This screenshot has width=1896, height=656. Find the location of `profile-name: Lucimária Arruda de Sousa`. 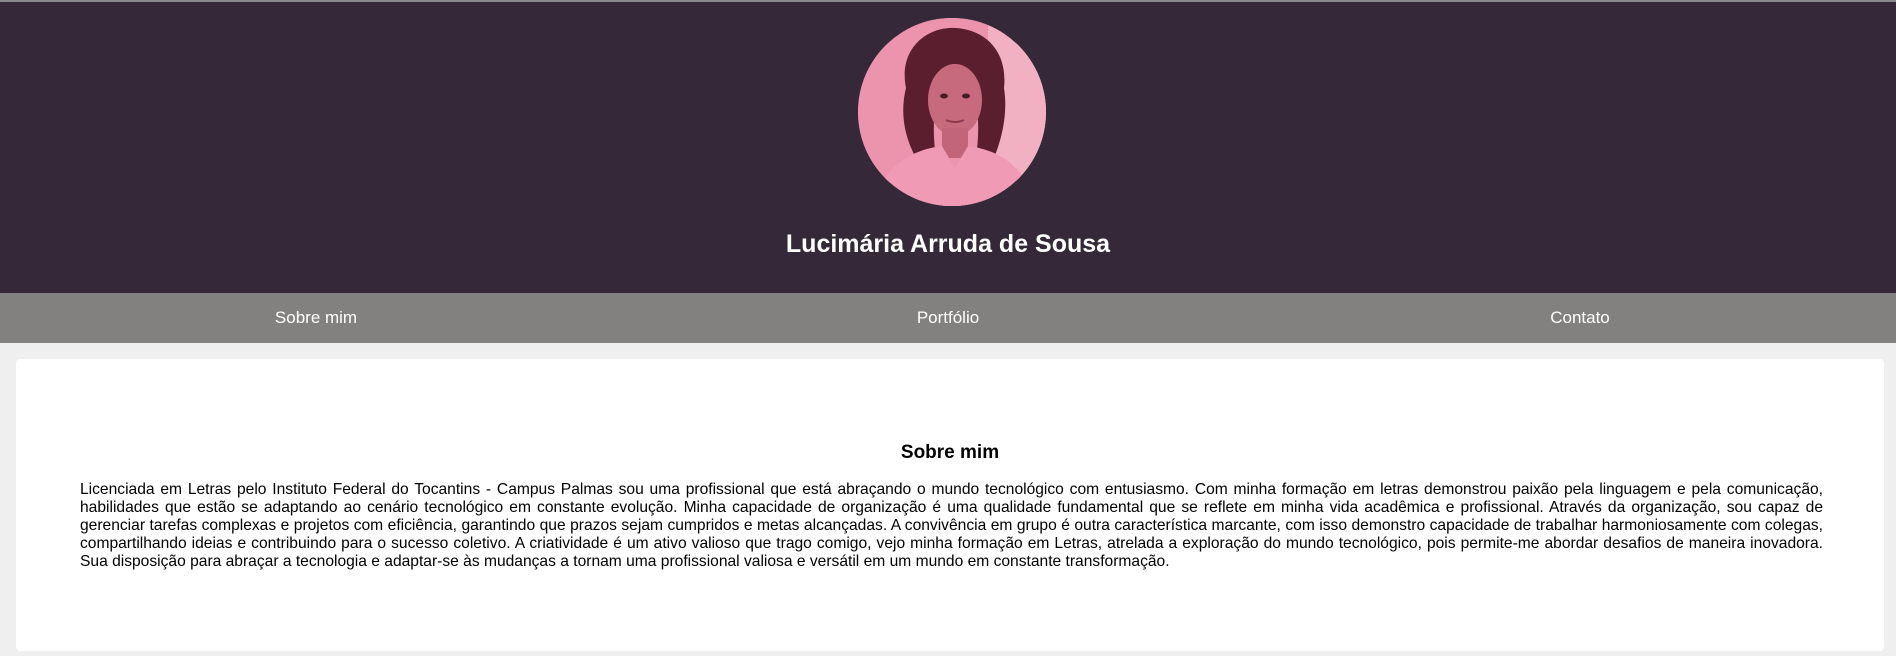

profile-name: Lucimária Arruda de Sousa is located at coordinates (948, 244).